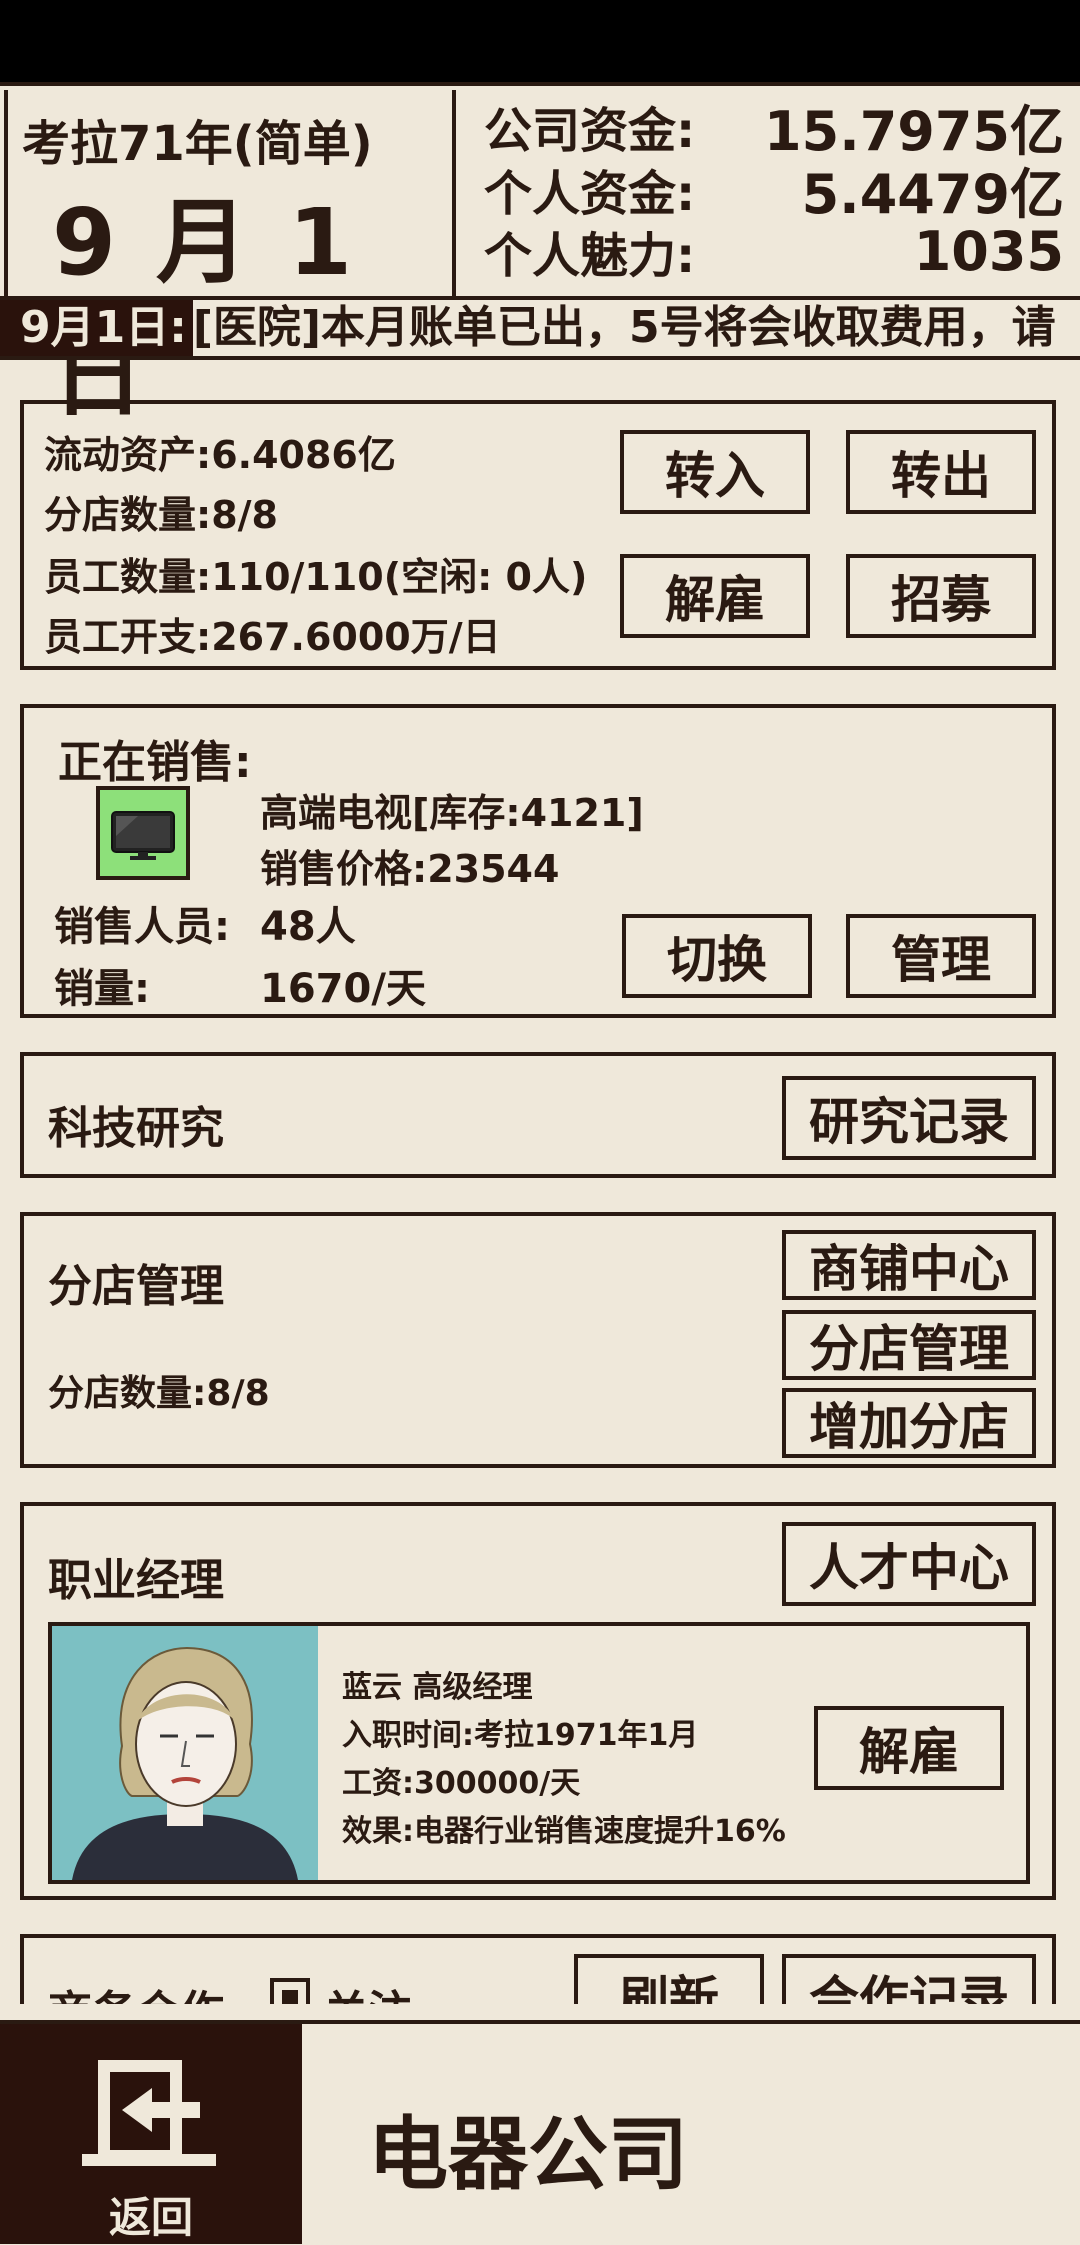 This screenshot has height=2245, width=1080. Describe the element at coordinates (774, 189) in the screenshot. I see `funds-panel: 公司资金: 15.7975亿 个人资金: 5.4479亿 个人魅力: 1035` at that location.